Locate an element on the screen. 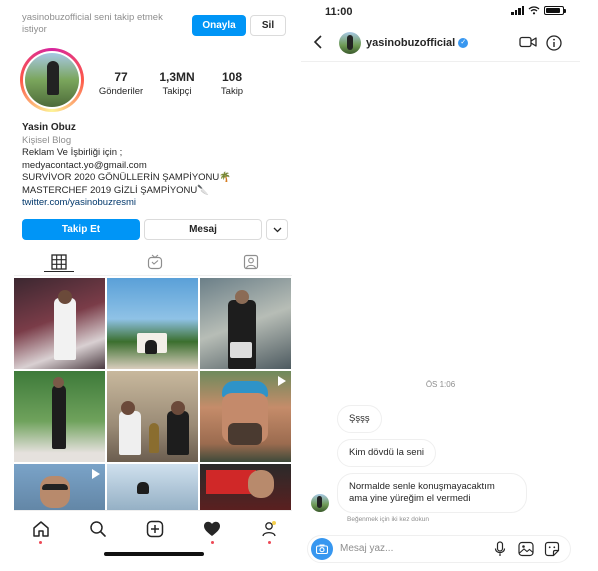 This screenshot has width=598, height=571. igtv-icon is located at coordinates (155, 262).